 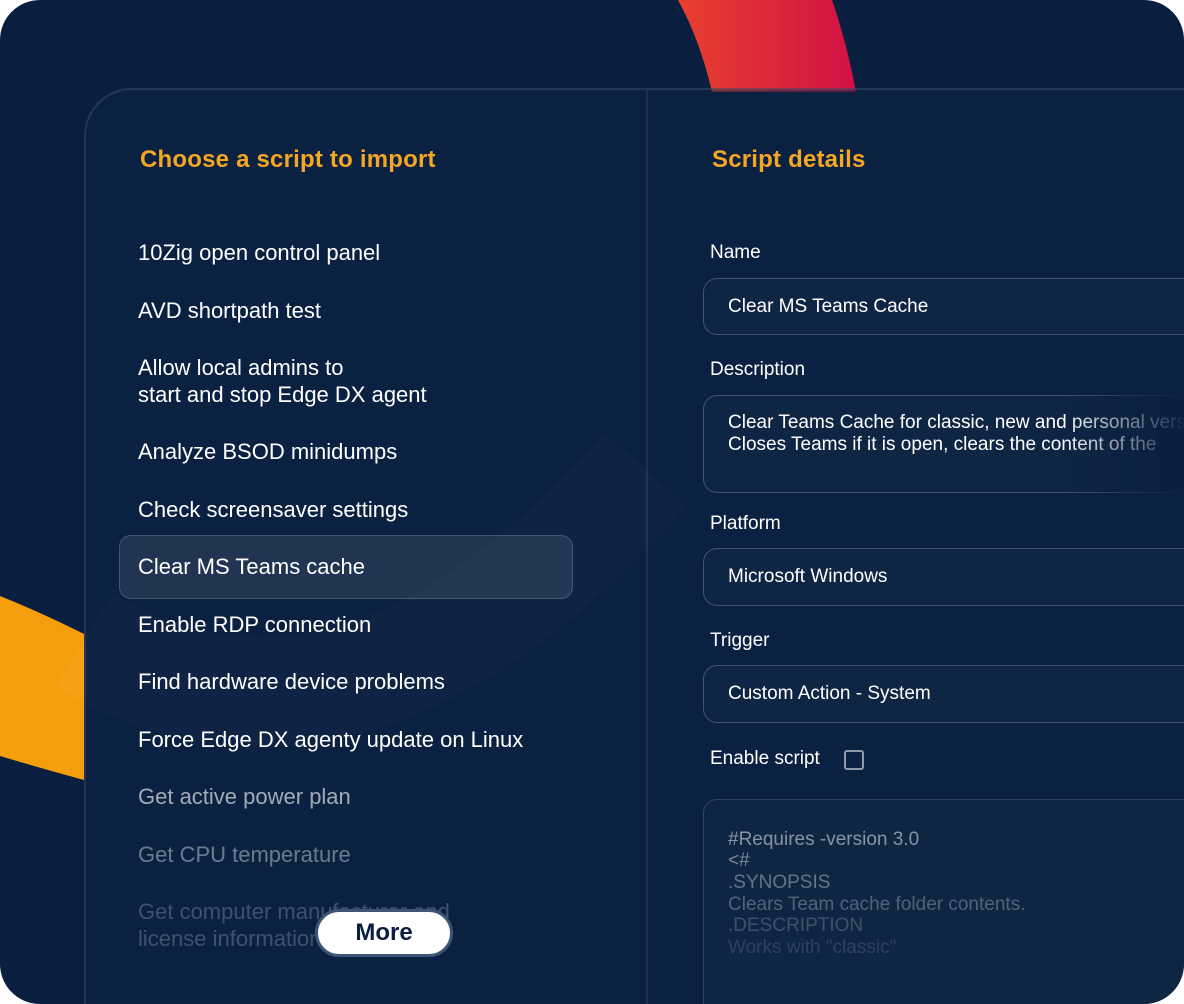 What do you see at coordinates (244, 854) in the screenshot?
I see `script-item-cpu-temperature: Get CPU temperature` at bounding box center [244, 854].